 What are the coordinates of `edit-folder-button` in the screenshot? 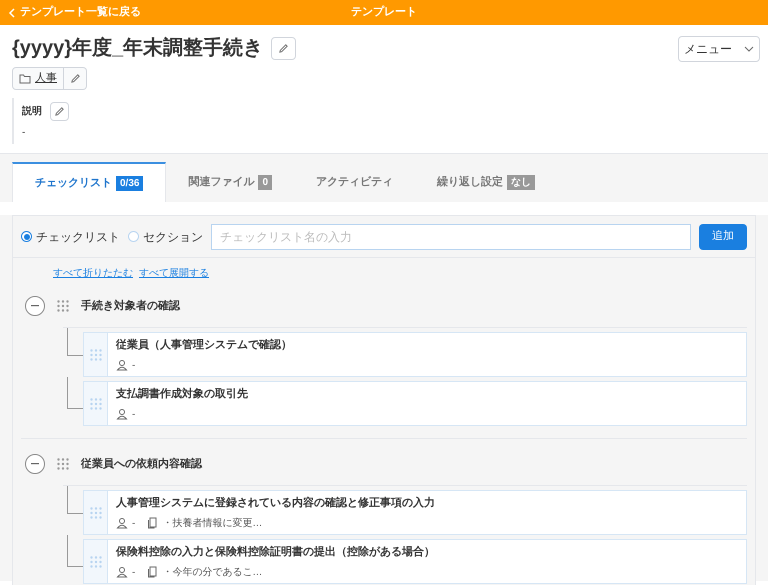 It's located at (75, 78).